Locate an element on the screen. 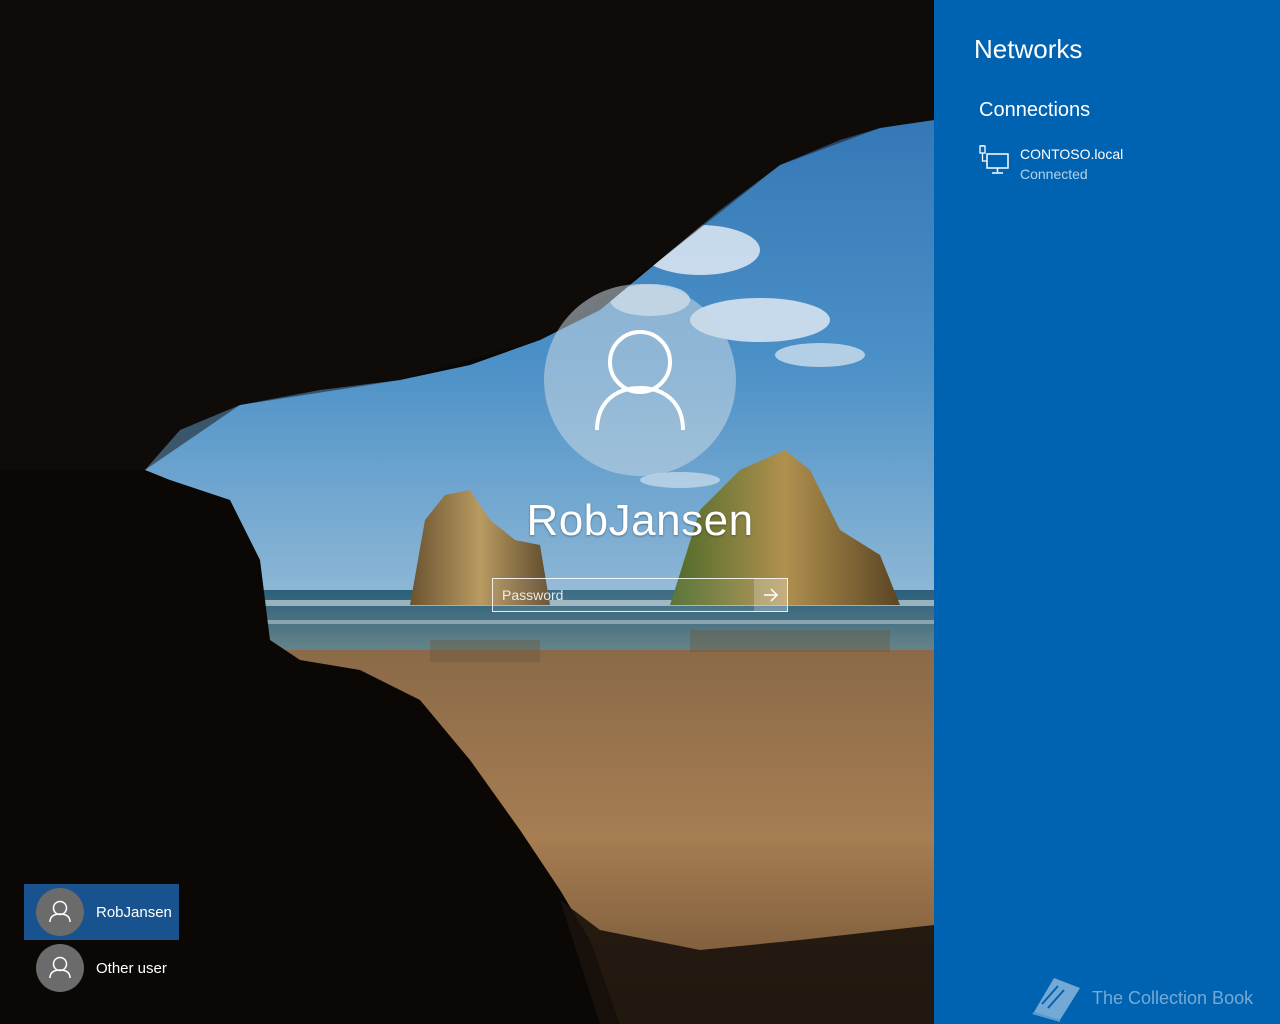 This screenshot has height=1024, width=1280. connections-heading: Connections is located at coordinates (1035, 110).